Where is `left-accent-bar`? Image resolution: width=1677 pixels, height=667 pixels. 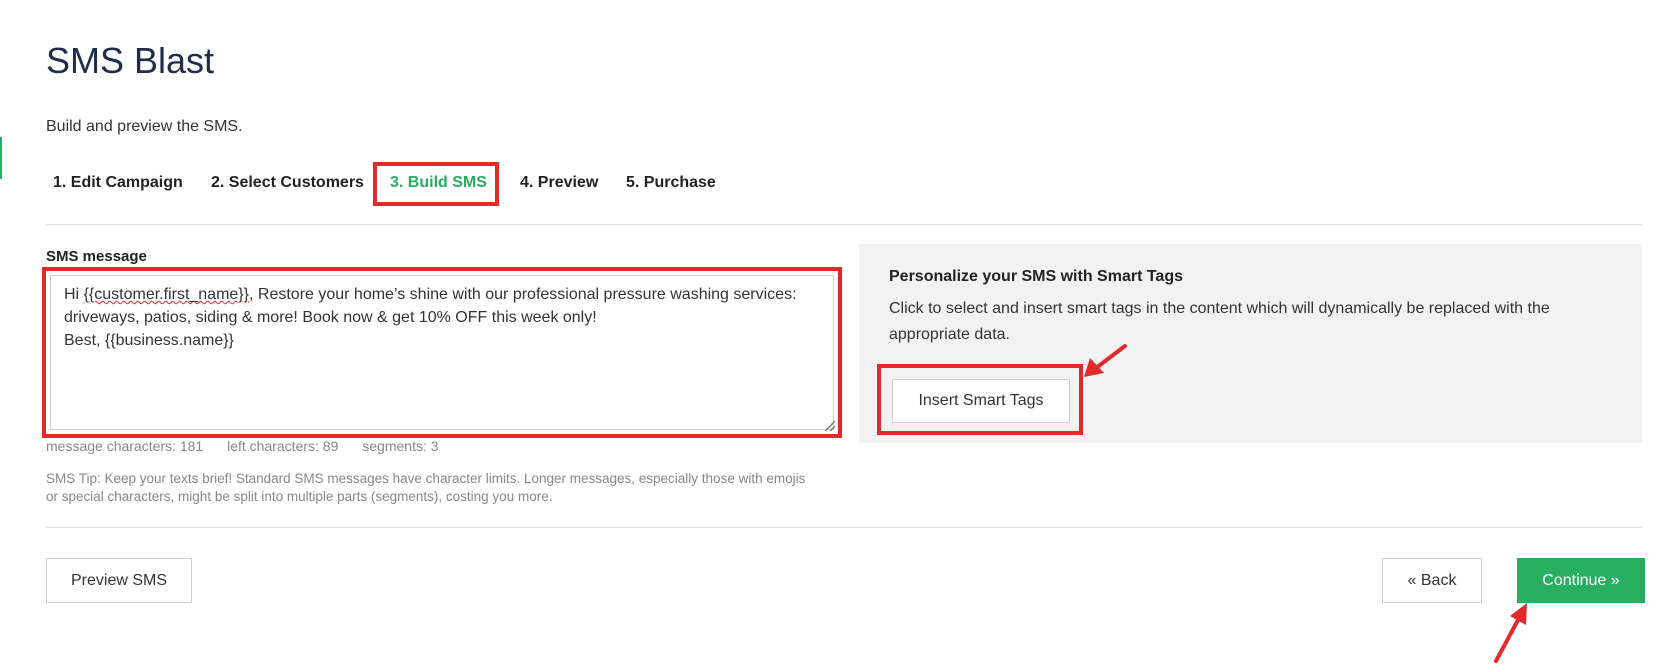
left-accent-bar is located at coordinates (1, 158).